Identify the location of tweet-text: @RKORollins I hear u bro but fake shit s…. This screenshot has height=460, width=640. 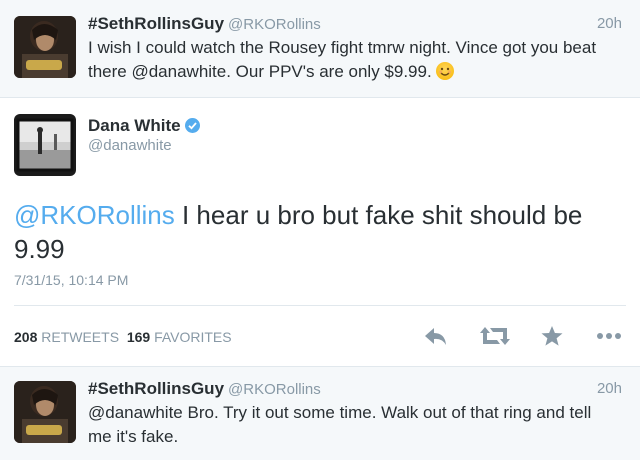
(314, 232).